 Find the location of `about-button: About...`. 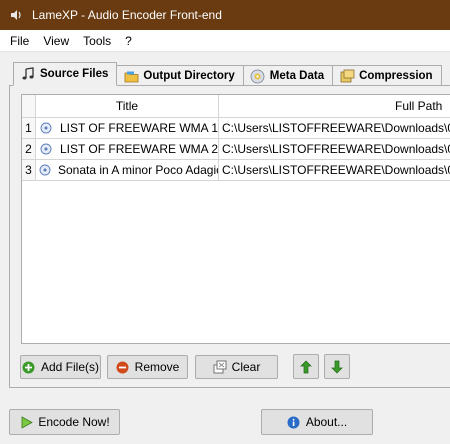

about-button: About... is located at coordinates (317, 422).